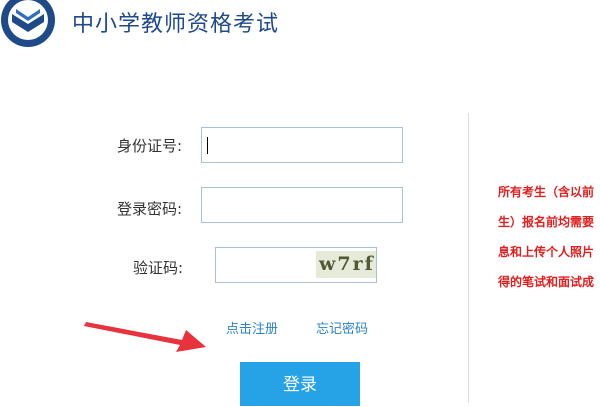 The image size is (600, 407). What do you see at coordinates (145, 337) in the screenshot?
I see `red-arrow-icon` at bounding box center [145, 337].